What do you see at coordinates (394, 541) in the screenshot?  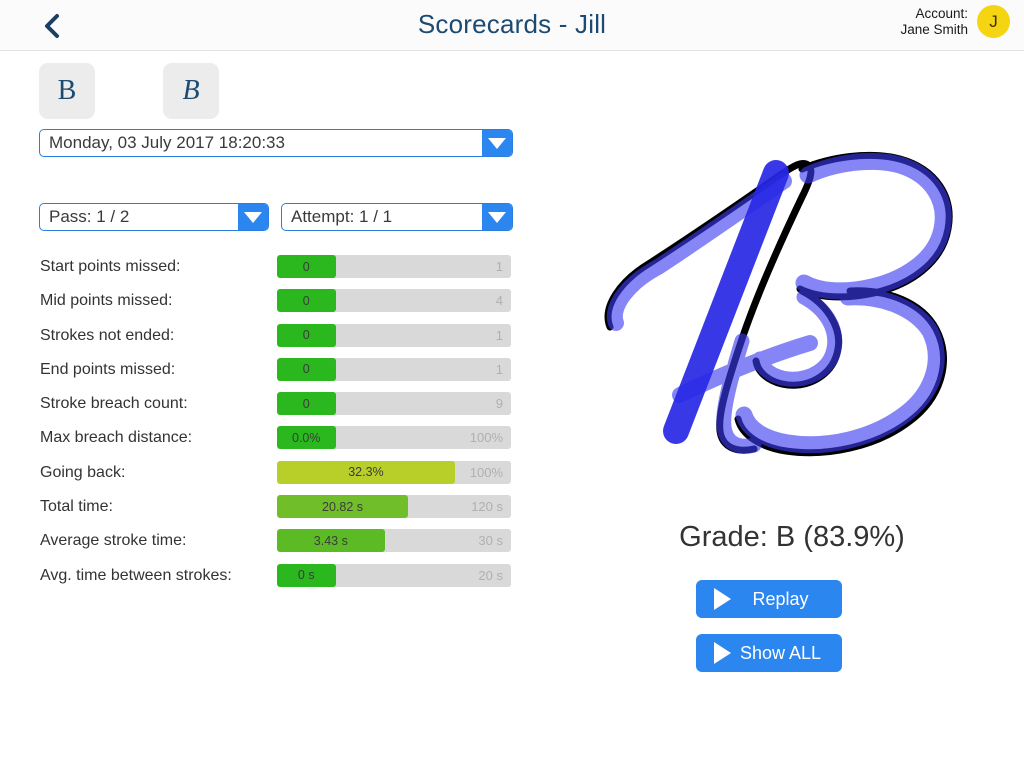 I see `metric-bar: 3.43 s 30 s` at bounding box center [394, 541].